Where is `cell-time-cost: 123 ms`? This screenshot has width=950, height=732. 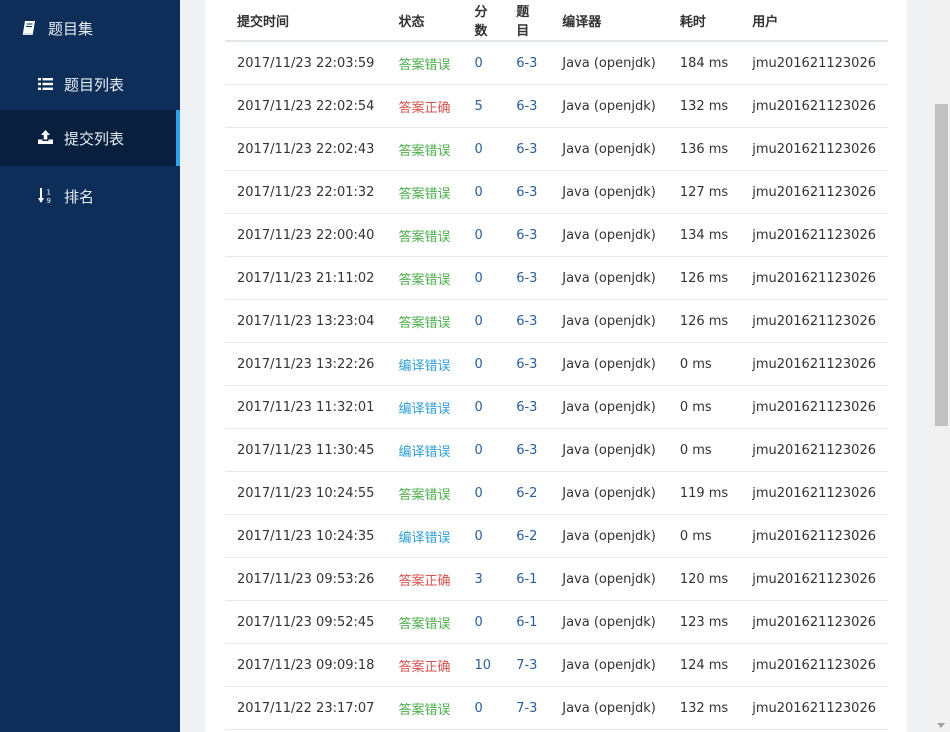 cell-time-cost: 123 ms is located at coordinates (704, 622).